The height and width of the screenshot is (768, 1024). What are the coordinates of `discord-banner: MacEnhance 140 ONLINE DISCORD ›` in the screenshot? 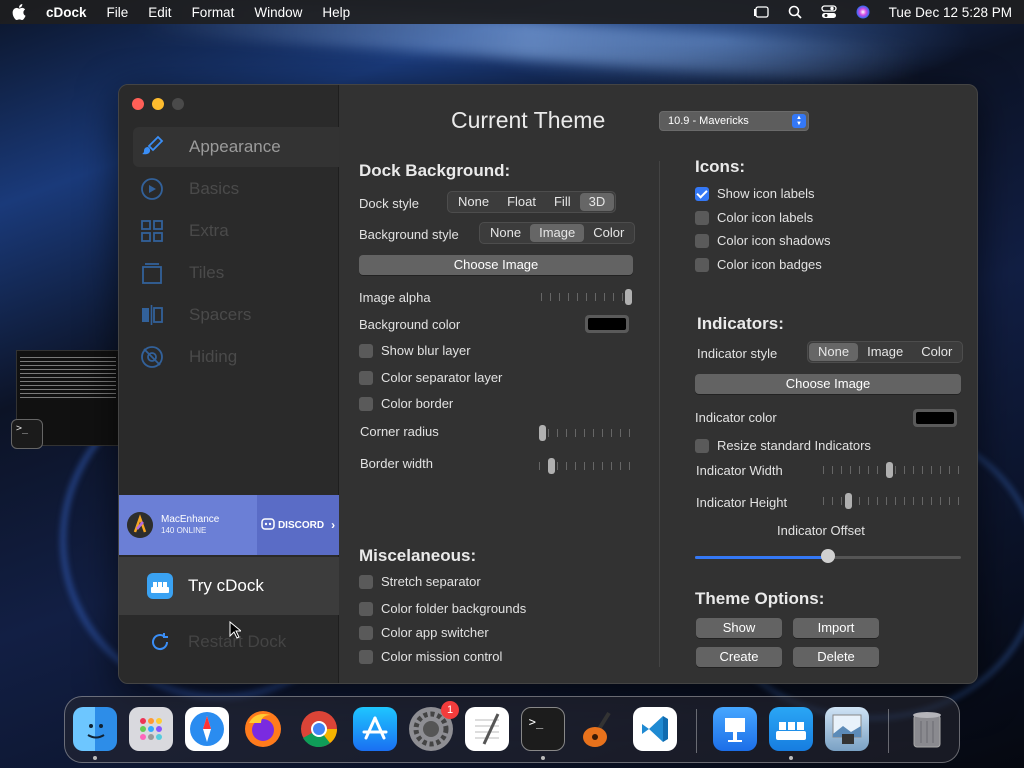 It's located at (229, 525).